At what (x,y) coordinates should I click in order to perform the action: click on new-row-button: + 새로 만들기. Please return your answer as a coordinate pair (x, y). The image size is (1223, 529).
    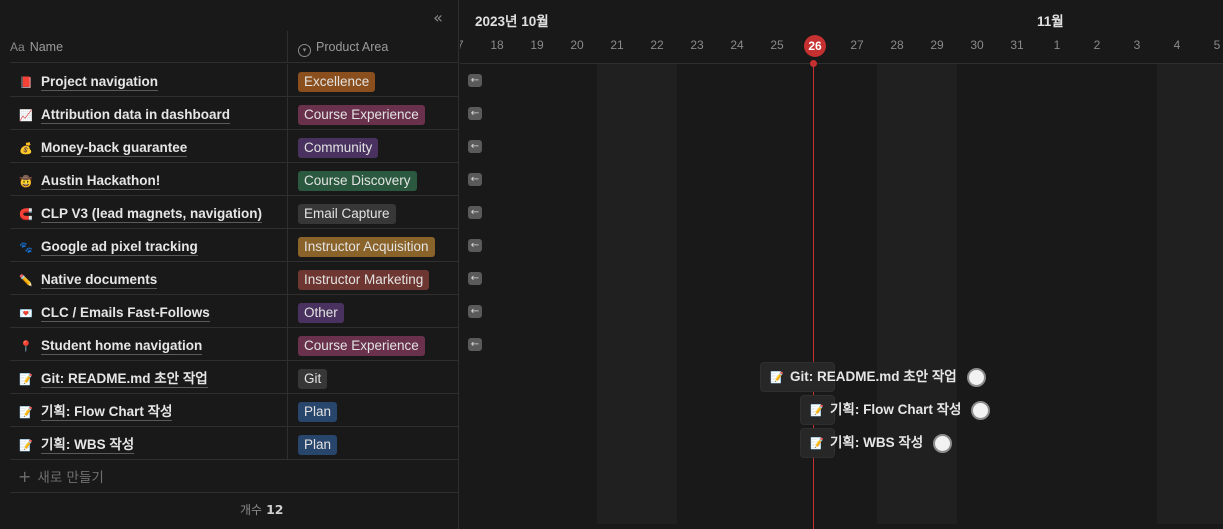
    Looking at the image, I should click on (234, 476).